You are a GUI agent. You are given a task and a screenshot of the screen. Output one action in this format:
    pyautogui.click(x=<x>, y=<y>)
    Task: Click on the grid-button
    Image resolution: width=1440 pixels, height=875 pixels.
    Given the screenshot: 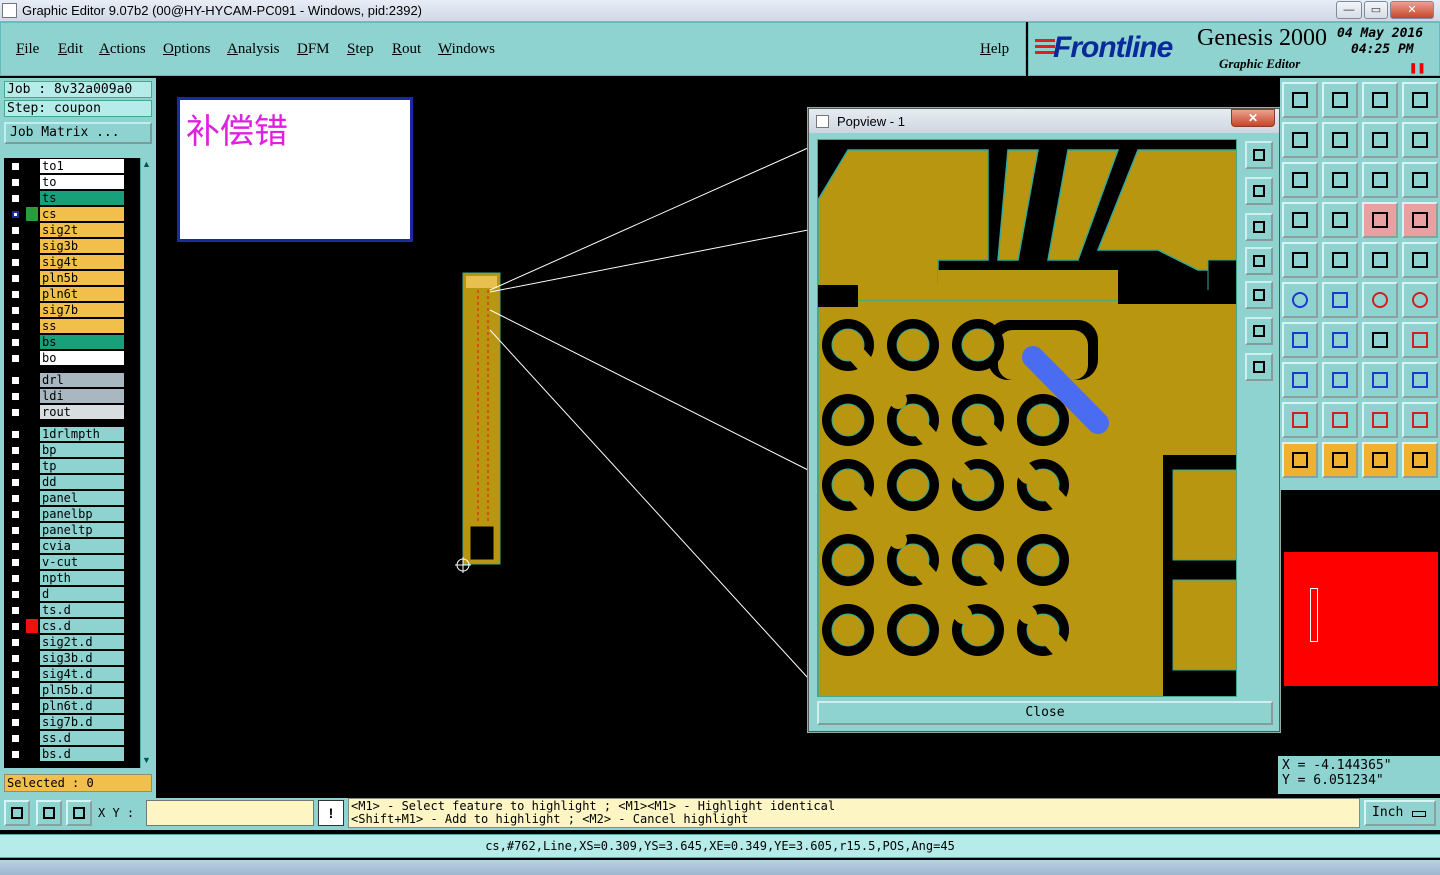 What is the action you would take?
    pyautogui.click(x=79, y=813)
    